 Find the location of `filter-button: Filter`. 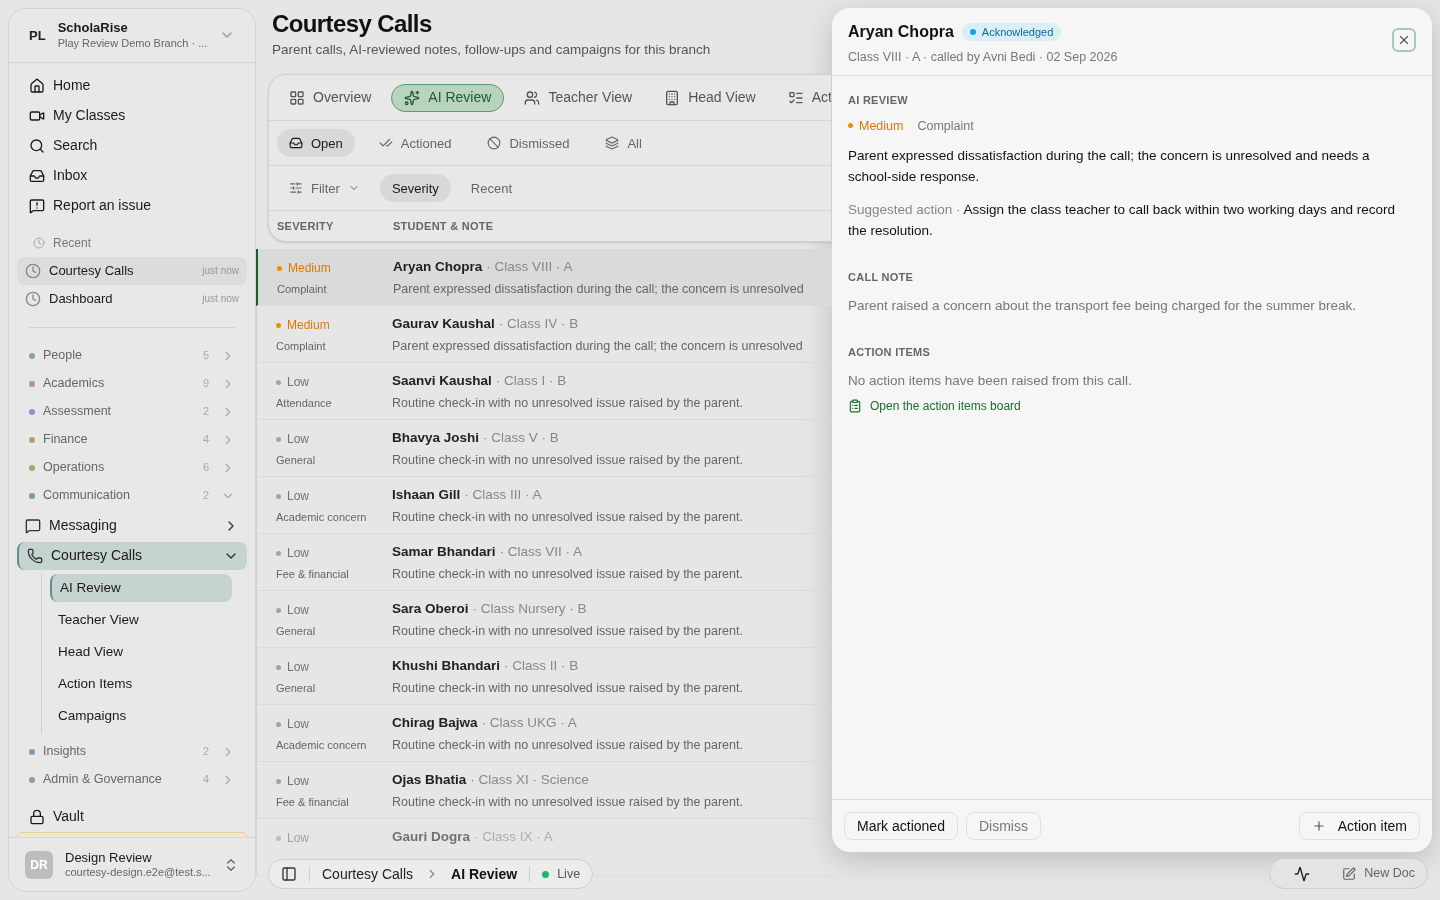

filter-button: Filter is located at coordinates (324, 188).